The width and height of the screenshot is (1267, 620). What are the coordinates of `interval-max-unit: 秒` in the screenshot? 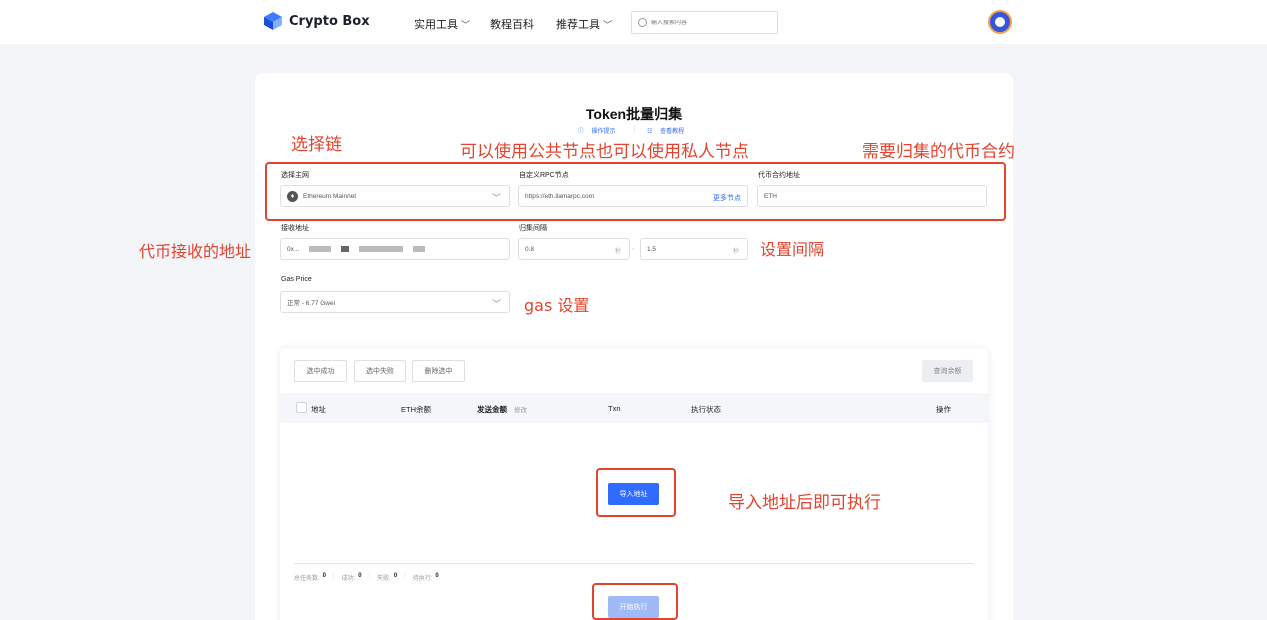 It's located at (735, 252).